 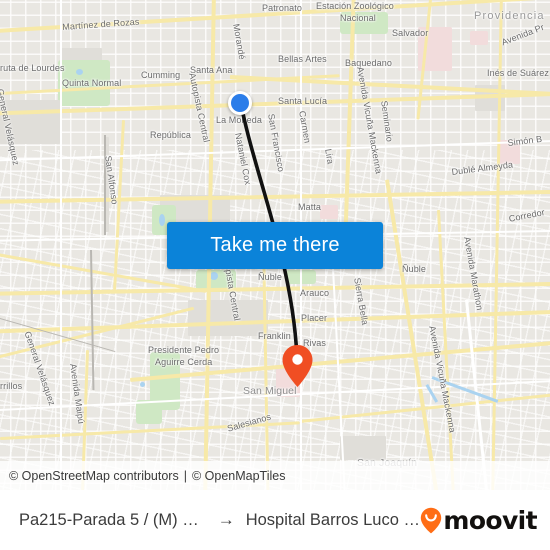 What do you see at coordinates (274, 336) in the screenshot?
I see `map-street-label: Franklin` at bounding box center [274, 336].